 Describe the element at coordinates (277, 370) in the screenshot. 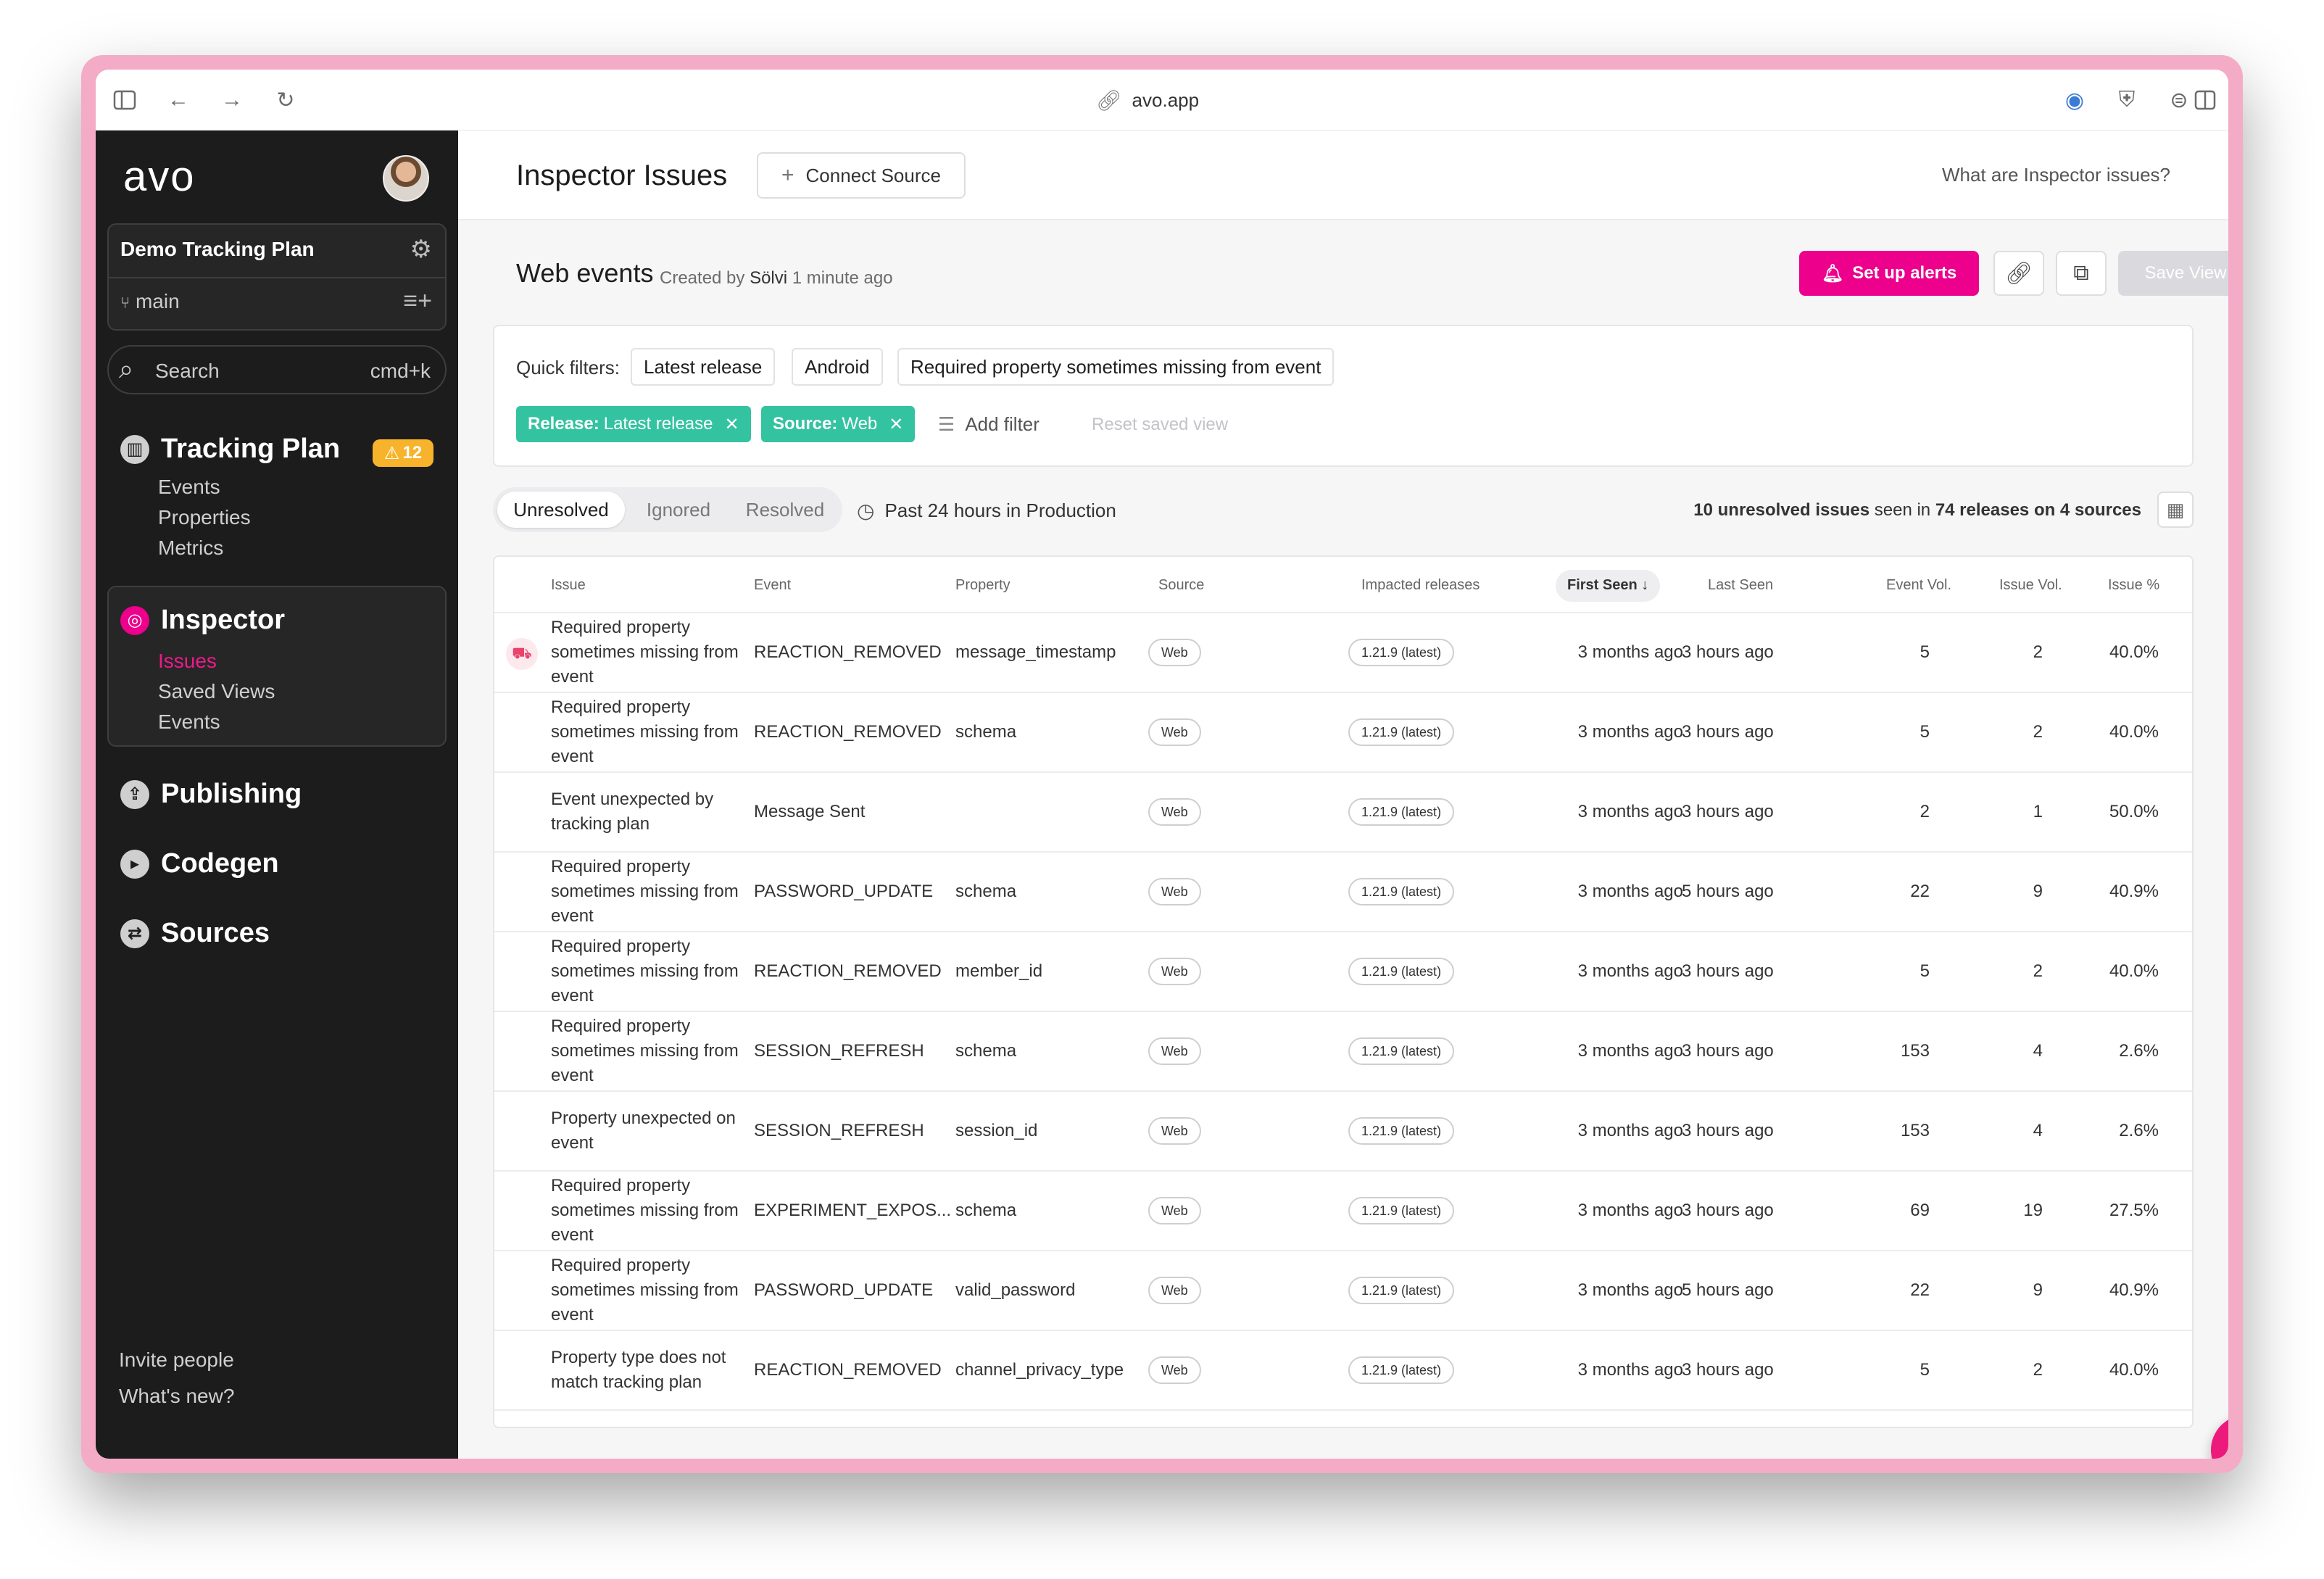

I see `search-input: ⌕ Search cmd+k` at that location.